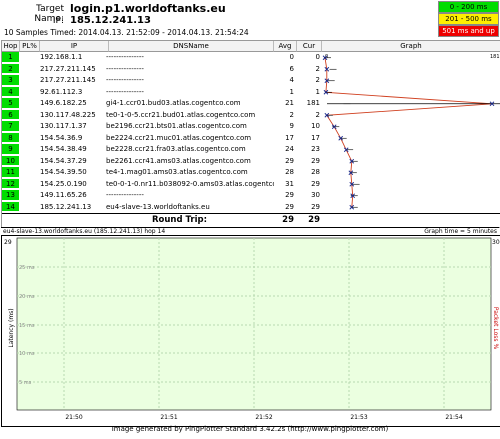 The height and width of the screenshot is (439, 500). I want to click on hop-avg: 4, so click(291, 80).